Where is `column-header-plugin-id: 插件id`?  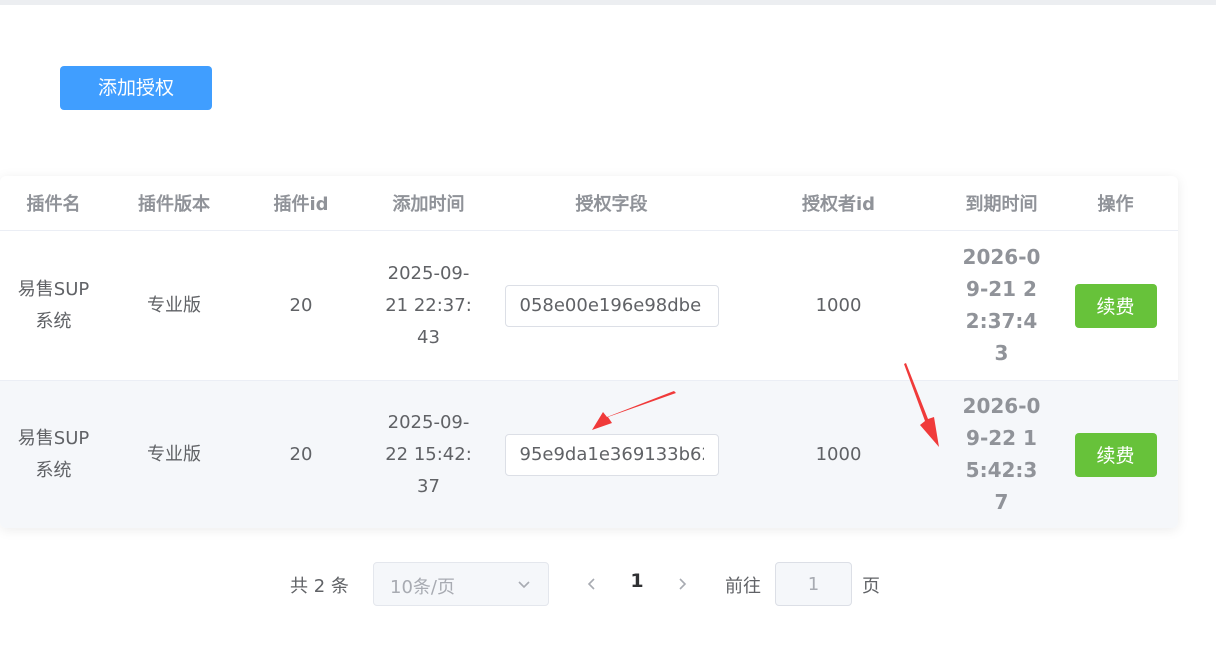
column-header-plugin-id: 插件id is located at coordinates (301, 203).